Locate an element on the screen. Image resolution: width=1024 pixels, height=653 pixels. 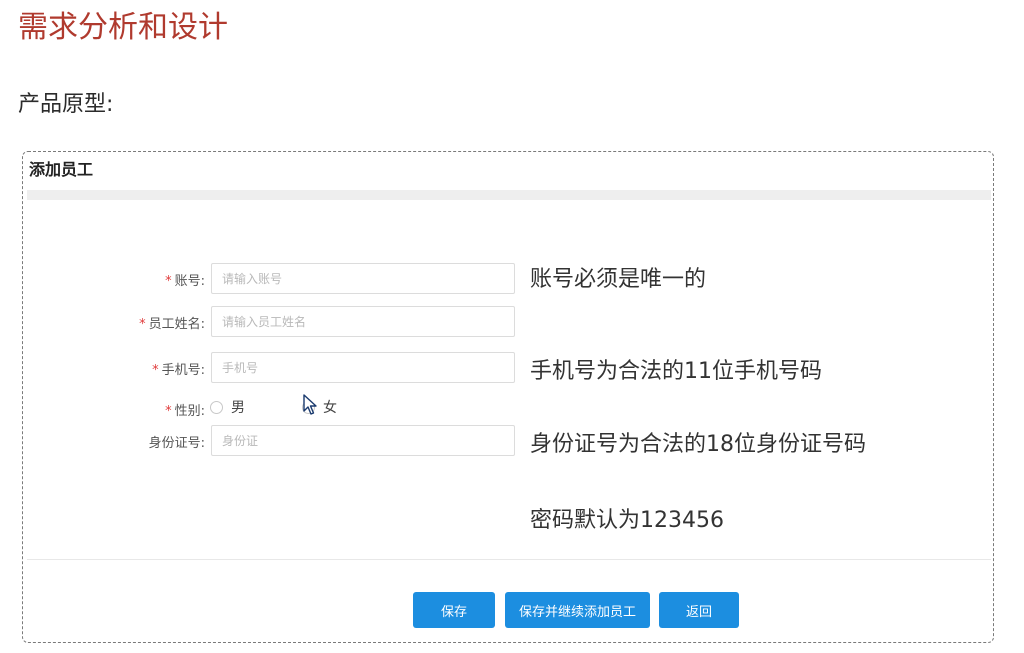
mouse-cursor-icon is located at coordinates (310, 404).